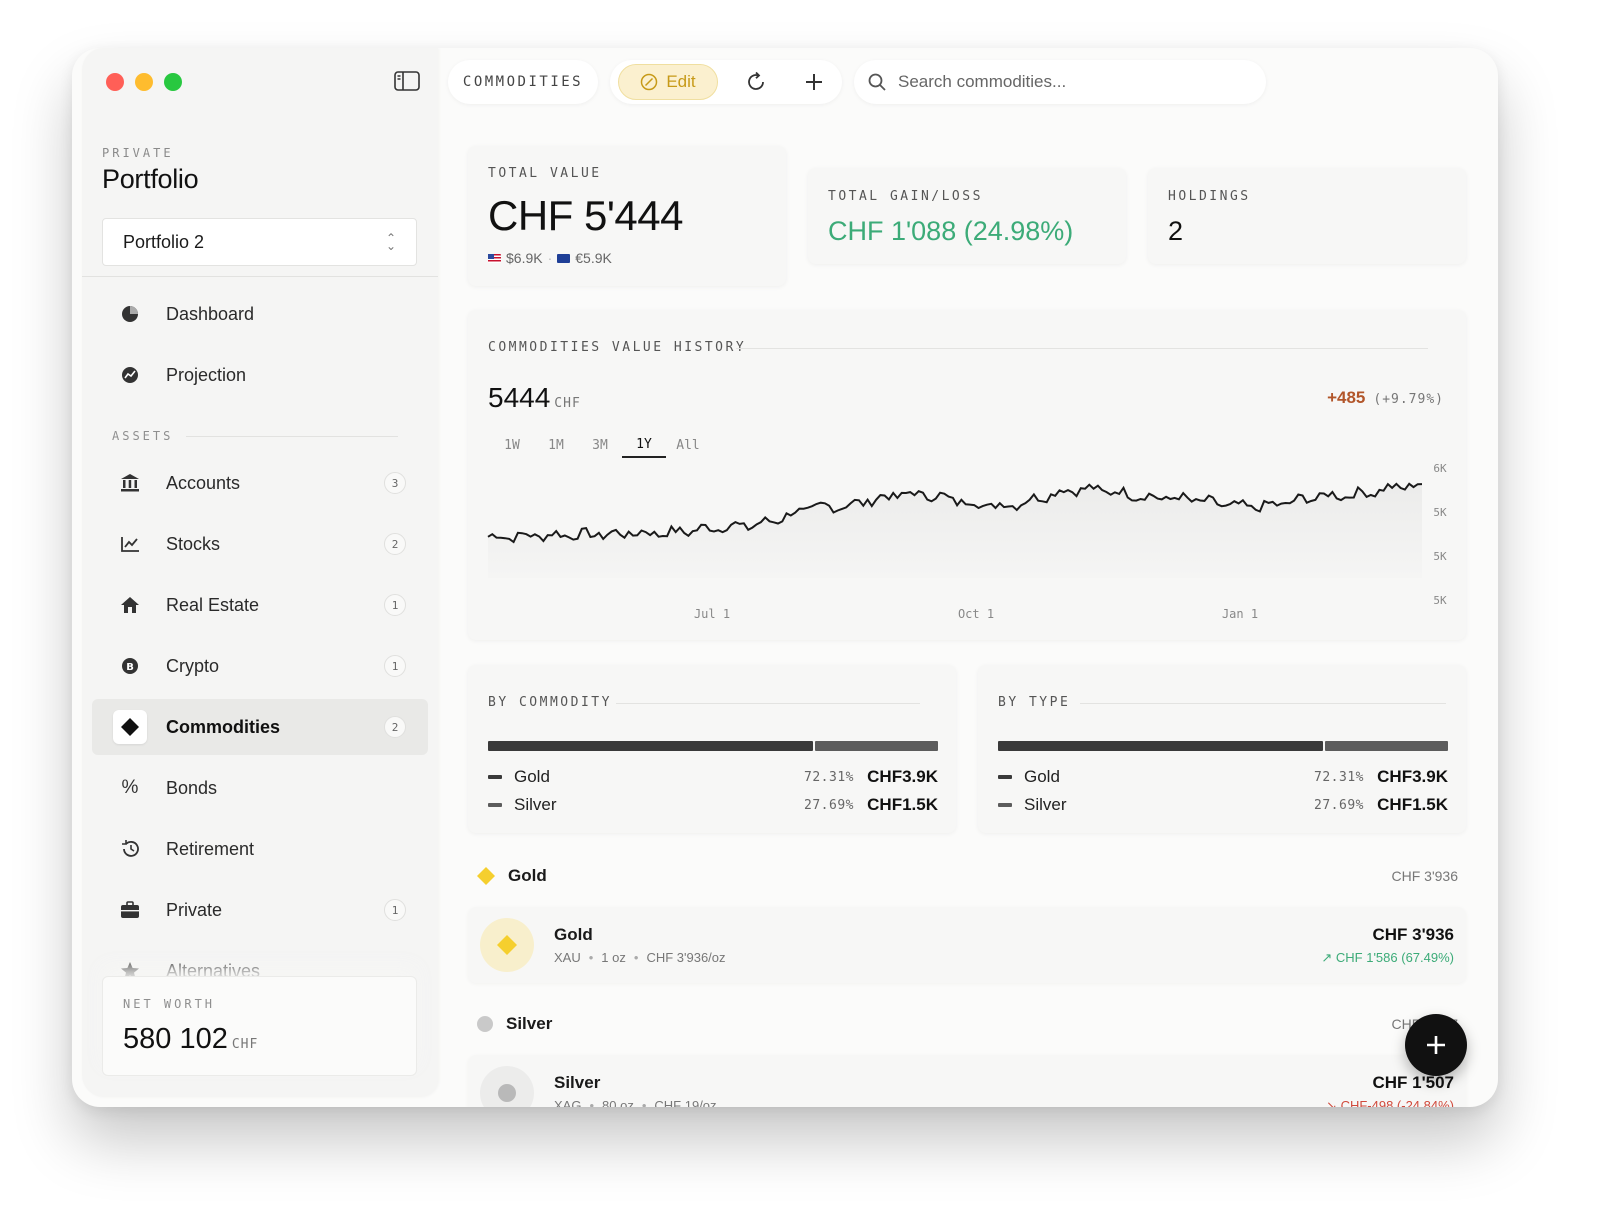 The height and width of the screenshot is (1224, 1600). I want to click on sidebar-item-crypto: B Crypto 1, so click(260, 666).